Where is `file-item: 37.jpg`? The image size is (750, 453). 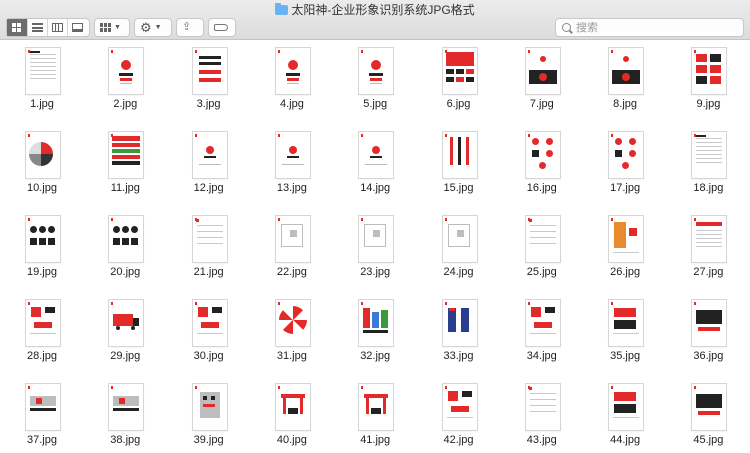 file-item: 37.jpg is located at coordinates (42, 415).